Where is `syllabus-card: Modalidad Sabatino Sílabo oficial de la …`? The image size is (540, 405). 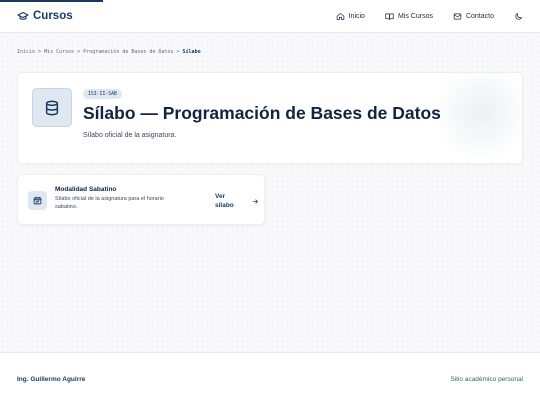
syllabus-card: Modalidad Sabatino Sílabo oficial de la … is located at coordinates (141, 199).